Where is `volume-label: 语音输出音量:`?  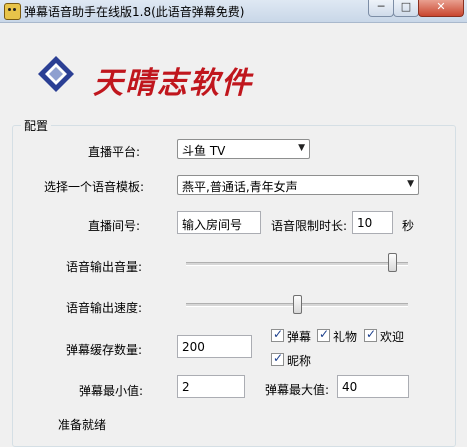
volume-label: 语音输出音量: is located at coordinates (104, 267).